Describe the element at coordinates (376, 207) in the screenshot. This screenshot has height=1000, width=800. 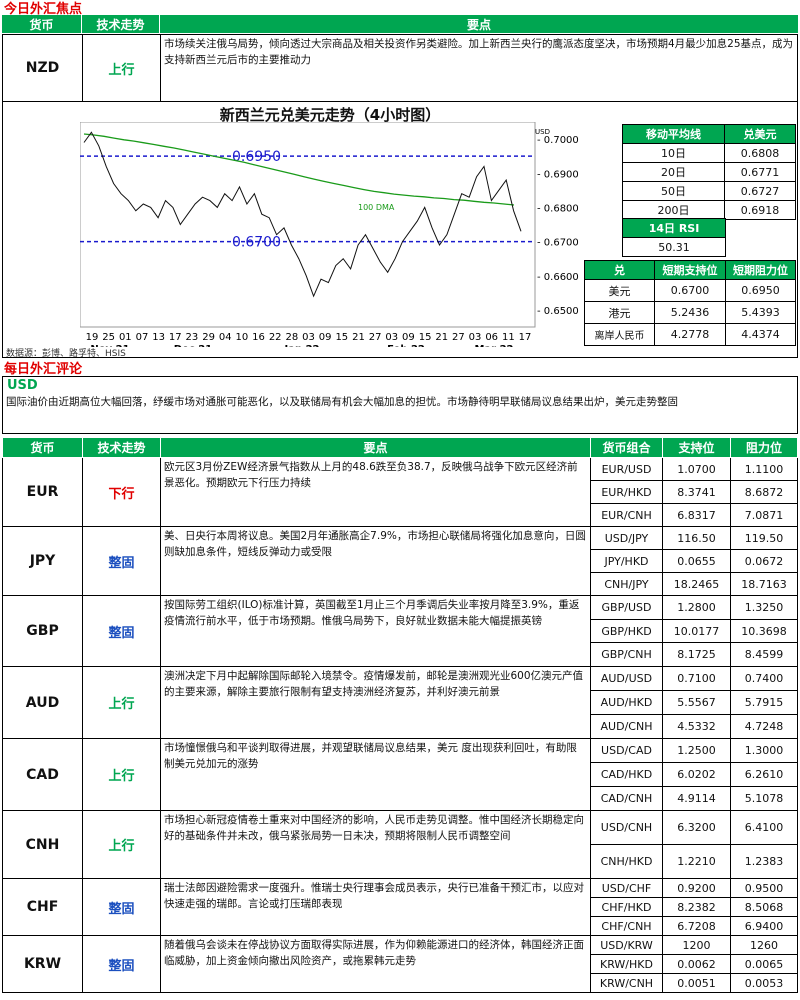
I see `dma-label: 100 DMA` at that location.